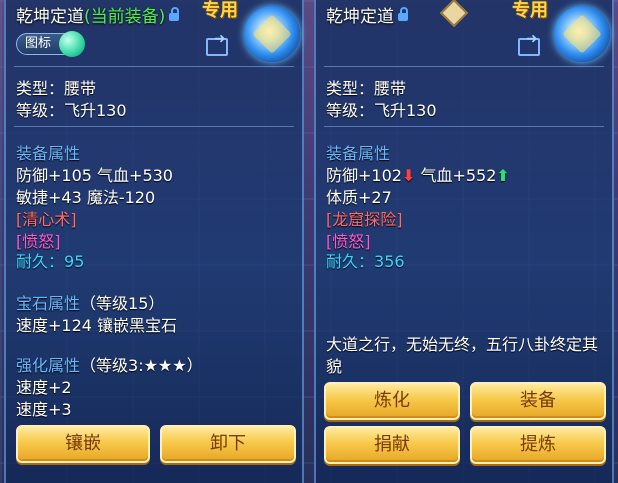 The height and width of the screenshot is (483, 618). I want to click on enhance-attr: 强化属性（等级3:★★★）, so click(109, 364).